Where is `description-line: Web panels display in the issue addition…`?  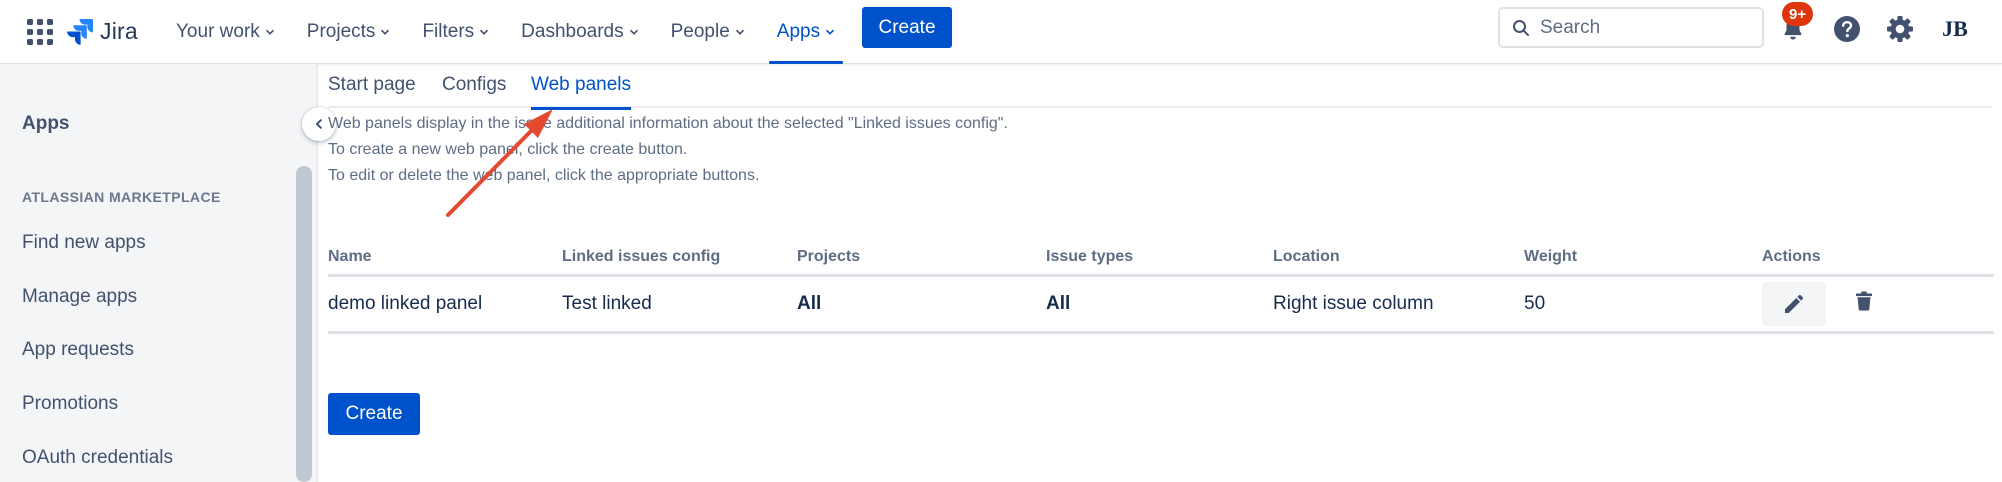
description-line: Web panels display in the issue addition… is located at coordinates (668, 123).